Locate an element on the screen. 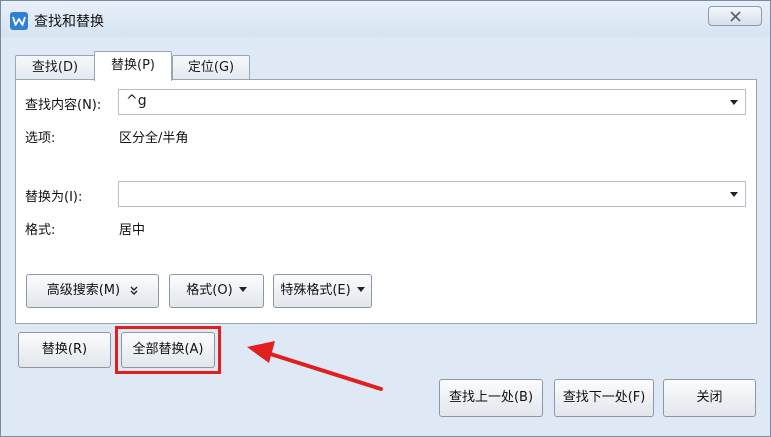 The width and height of the screenshot is (771, 437). find-next-button: 查找下一处(F) is located at coordinates (604, 398).